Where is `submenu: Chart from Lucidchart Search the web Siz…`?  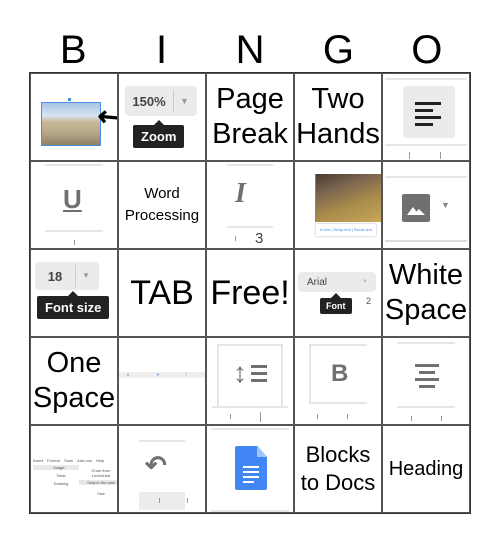 submenu: Chart from Lucidchart Search the web Siz… is located at coordinates (98, 482).